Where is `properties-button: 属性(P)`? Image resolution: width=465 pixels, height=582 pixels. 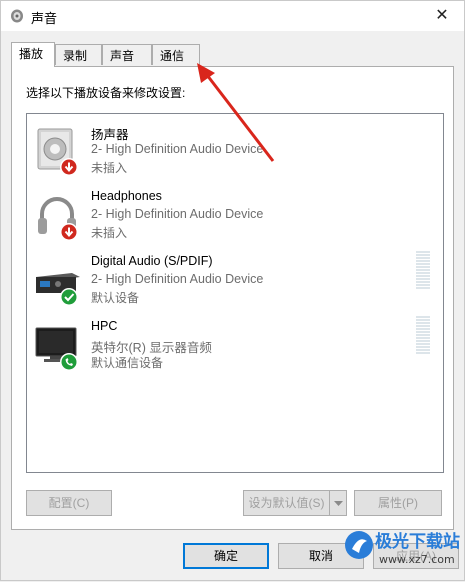 properties-button: 属性(P) is located at coordinates (398, 503).